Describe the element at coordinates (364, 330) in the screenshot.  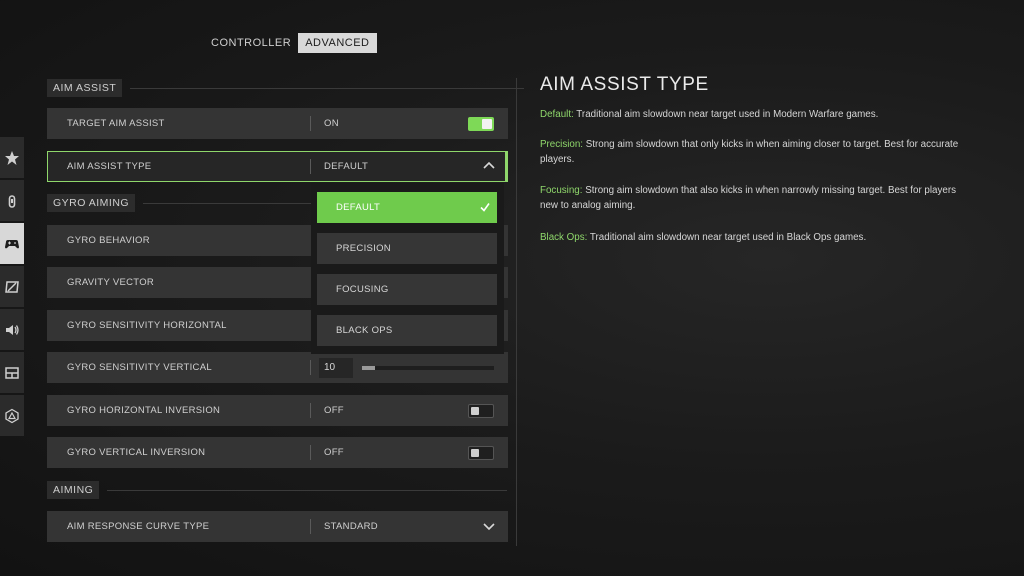
I see `option-label: BLACK OPS` at that location.